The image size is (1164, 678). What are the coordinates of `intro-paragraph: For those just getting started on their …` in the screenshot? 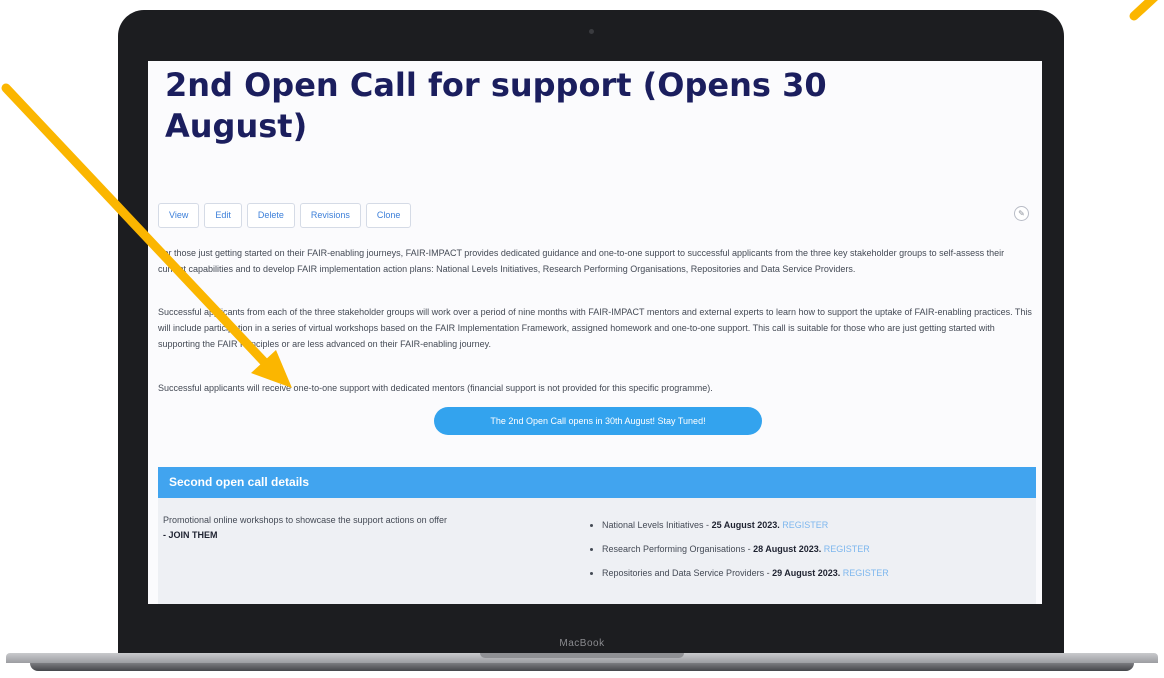 It's located at (581, 261).